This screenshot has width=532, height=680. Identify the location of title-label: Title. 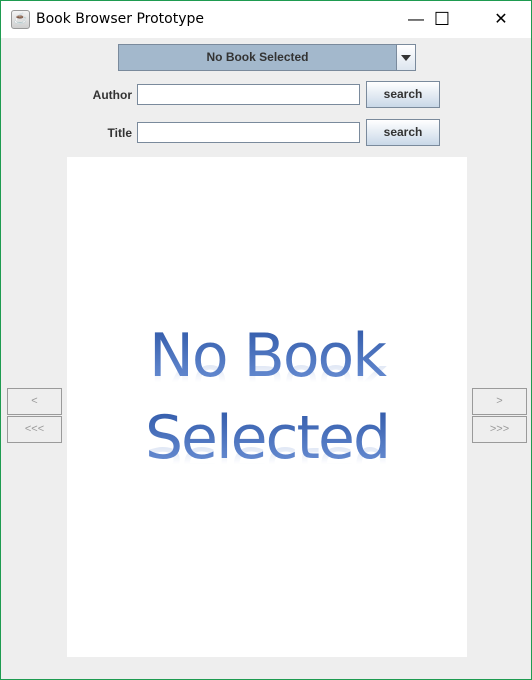
(119, 133).